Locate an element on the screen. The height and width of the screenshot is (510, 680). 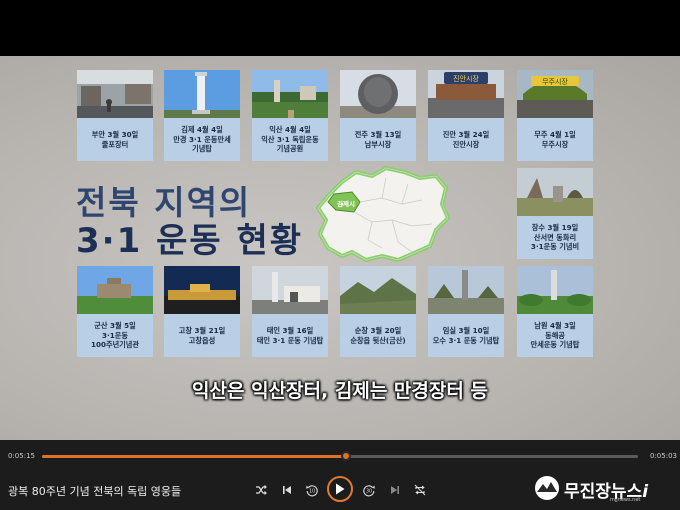
slide-title-line2: 3·1 운동 현황 is located at coordinates (190, 241).